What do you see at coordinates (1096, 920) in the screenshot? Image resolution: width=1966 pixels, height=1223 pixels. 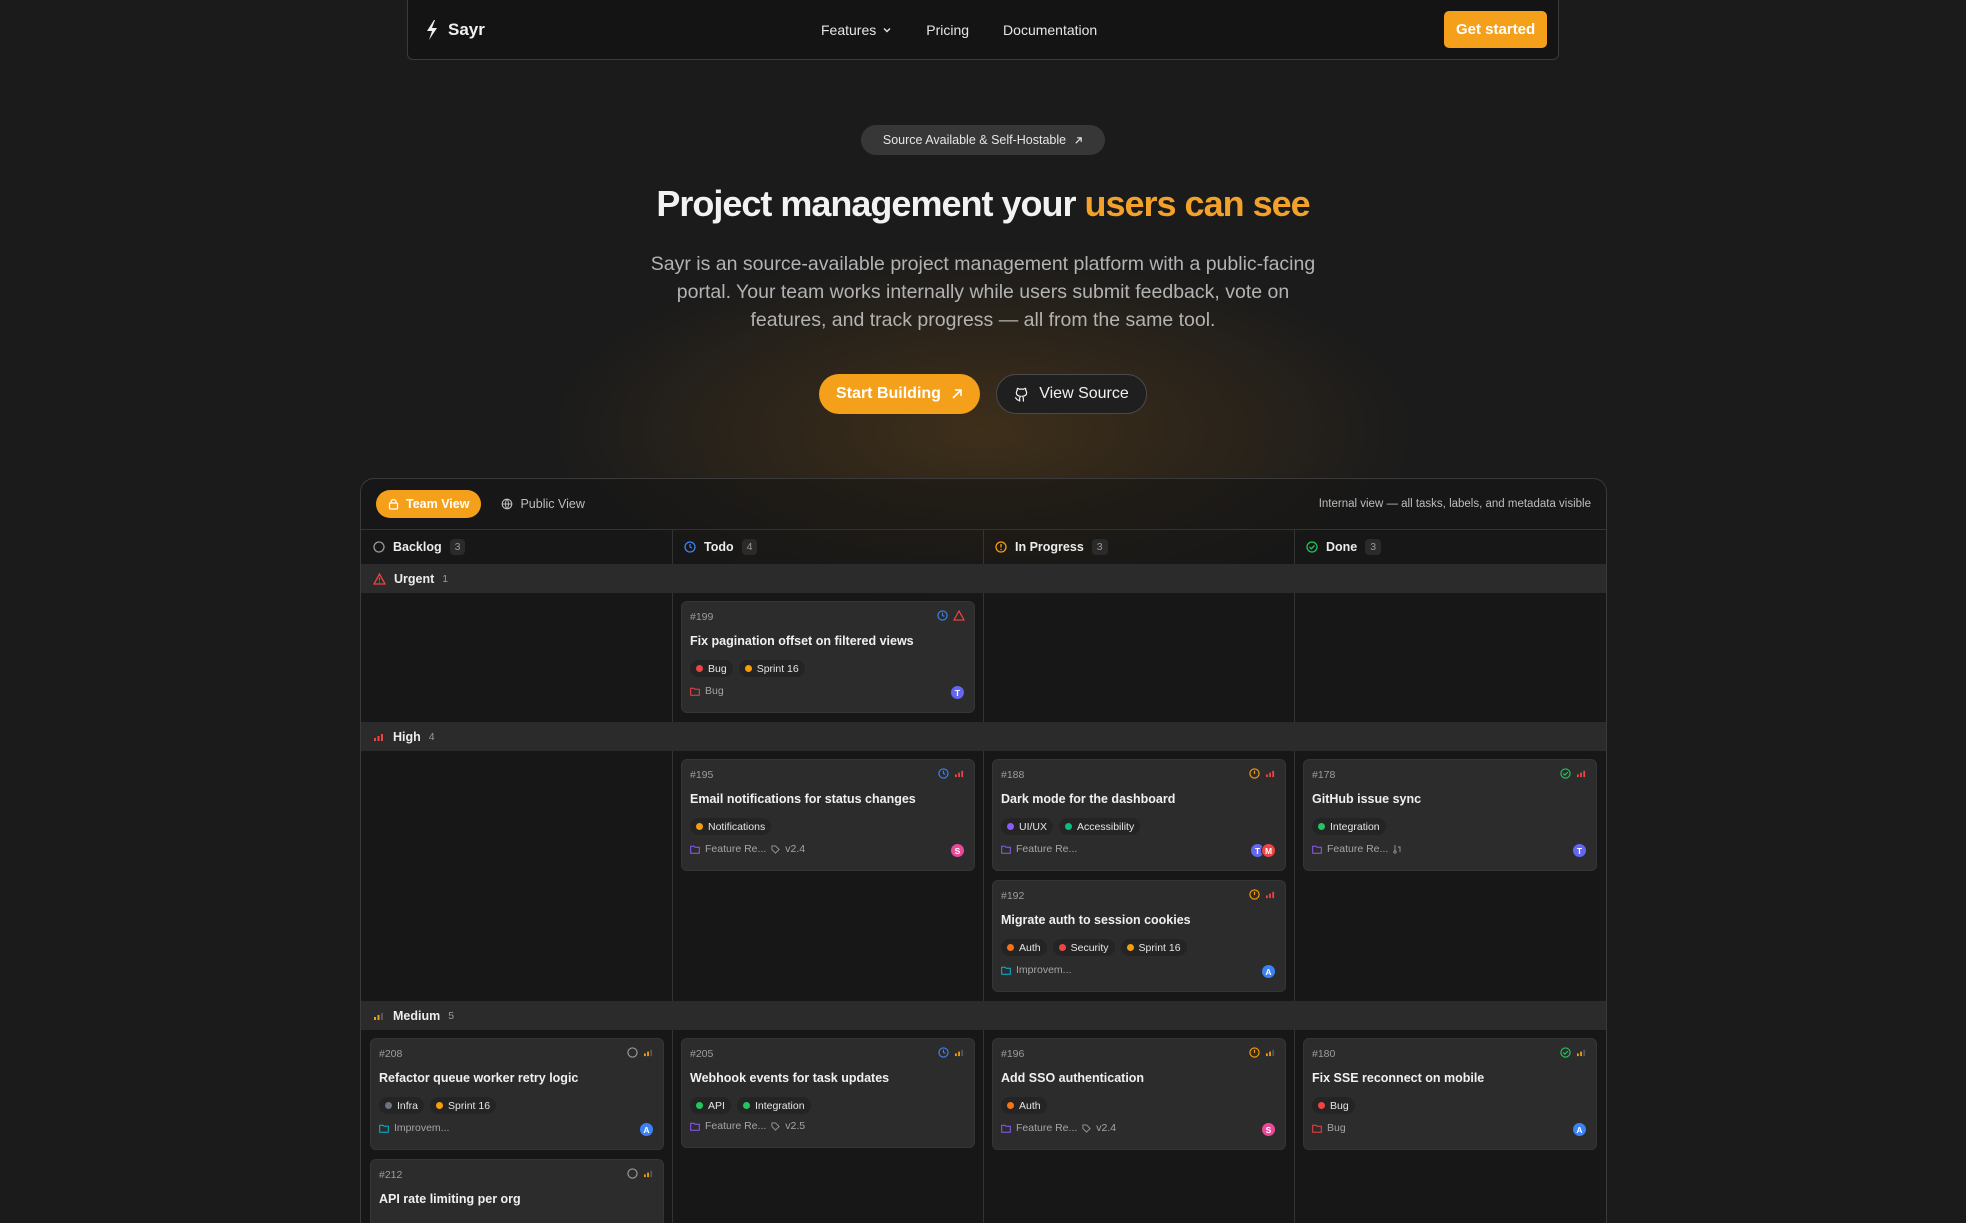 I see `task-title: Migrate auth to session cookies` at bounding box center [1096, 920].